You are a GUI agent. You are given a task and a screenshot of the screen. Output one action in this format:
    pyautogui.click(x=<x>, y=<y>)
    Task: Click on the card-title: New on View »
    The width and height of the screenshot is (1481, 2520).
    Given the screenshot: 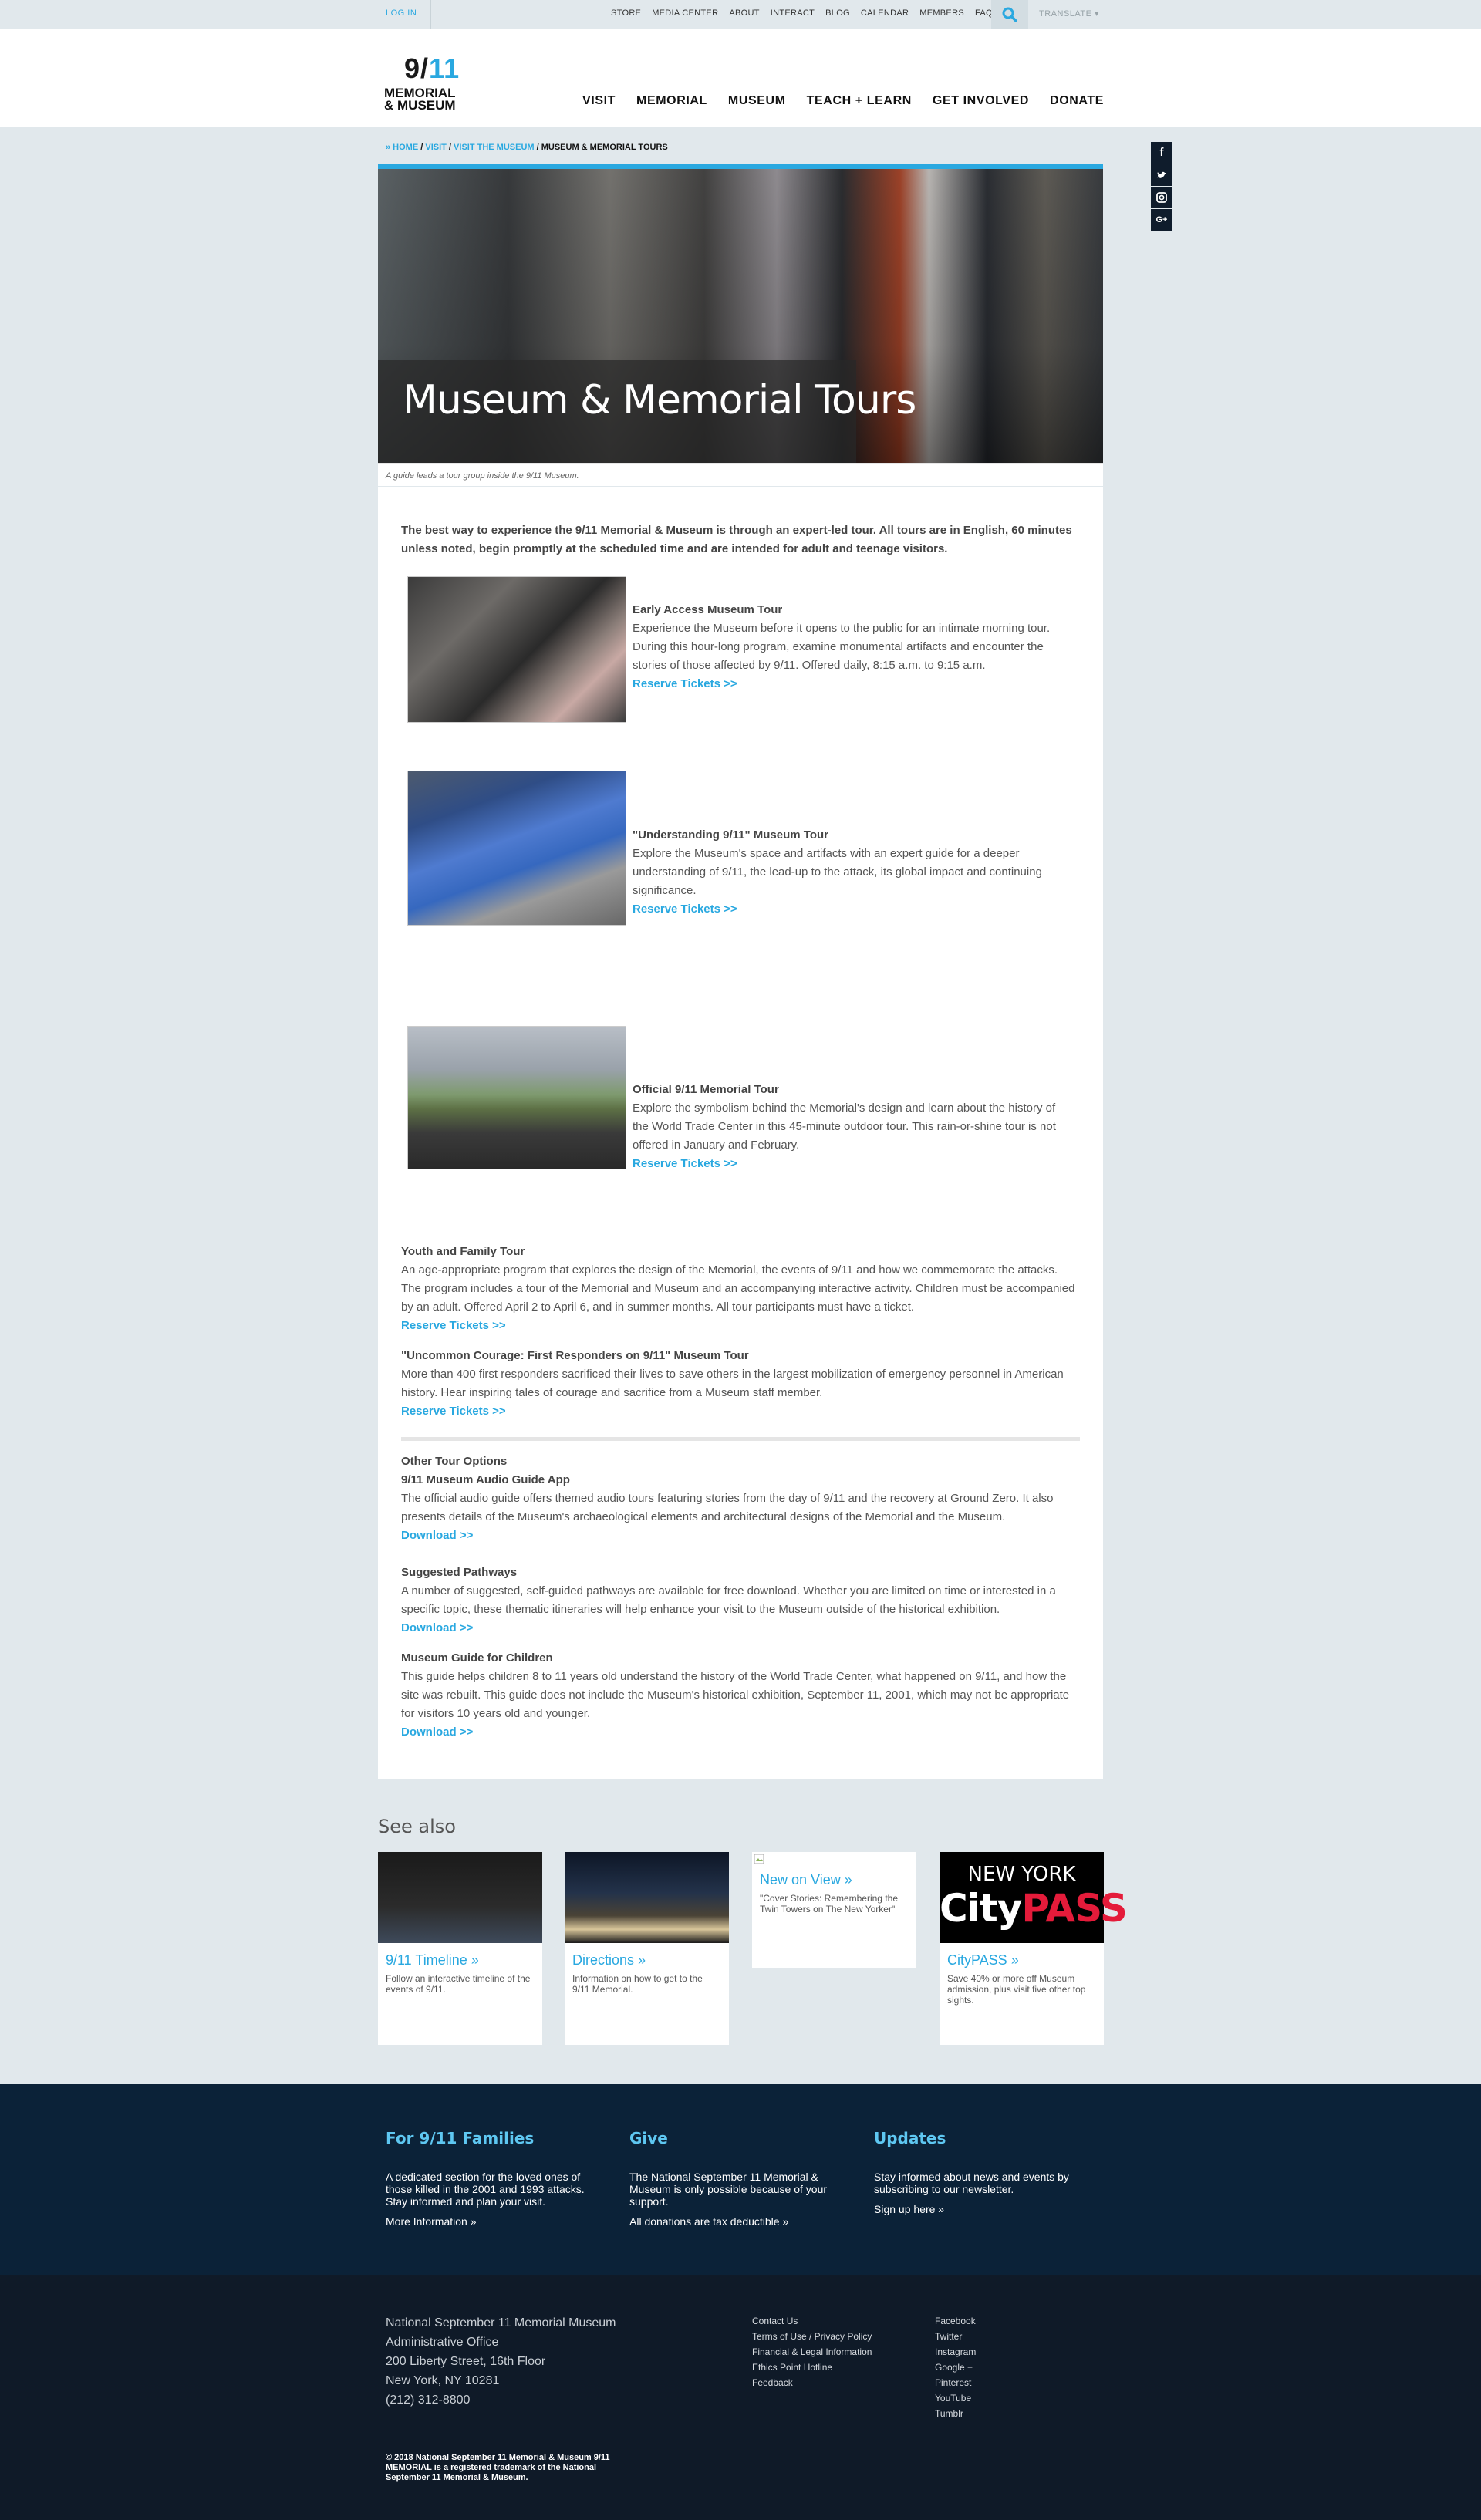 What is the action you would take?
    pyautogui.click(x=834, y=1877)
    